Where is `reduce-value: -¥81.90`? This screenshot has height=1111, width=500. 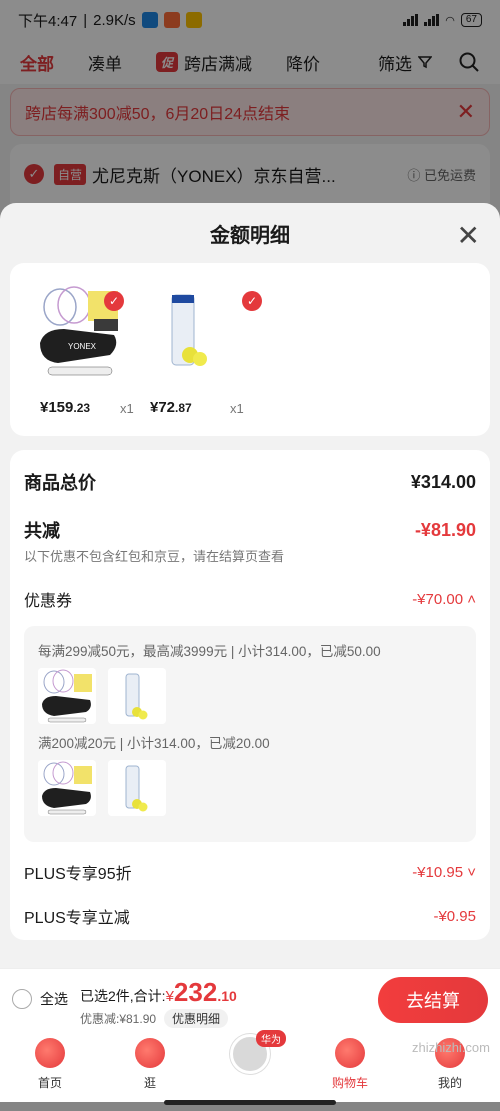
reduce-value: -¥81.90 is located at coordinates (445, 529).